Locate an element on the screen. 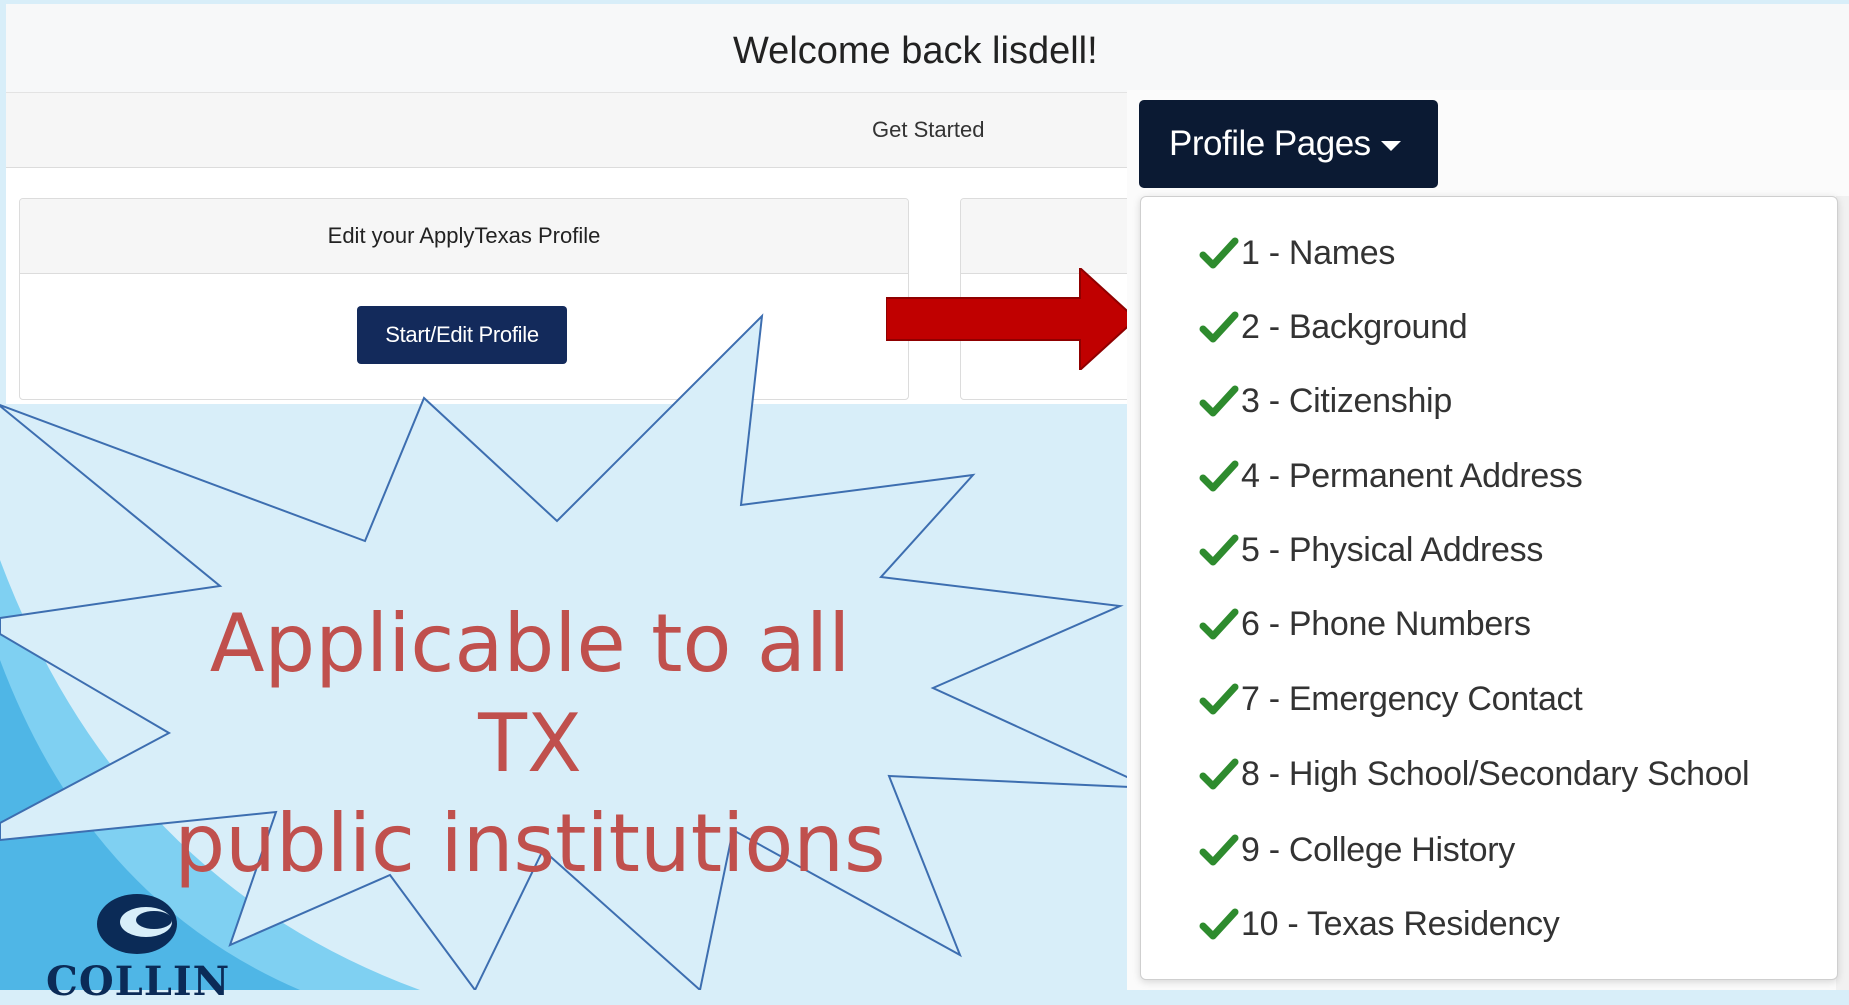 This screenshot has height=1005, width=1849. menu-item-texas-residency: 10 - Texas Residency is located at coordinates (1379, 924).